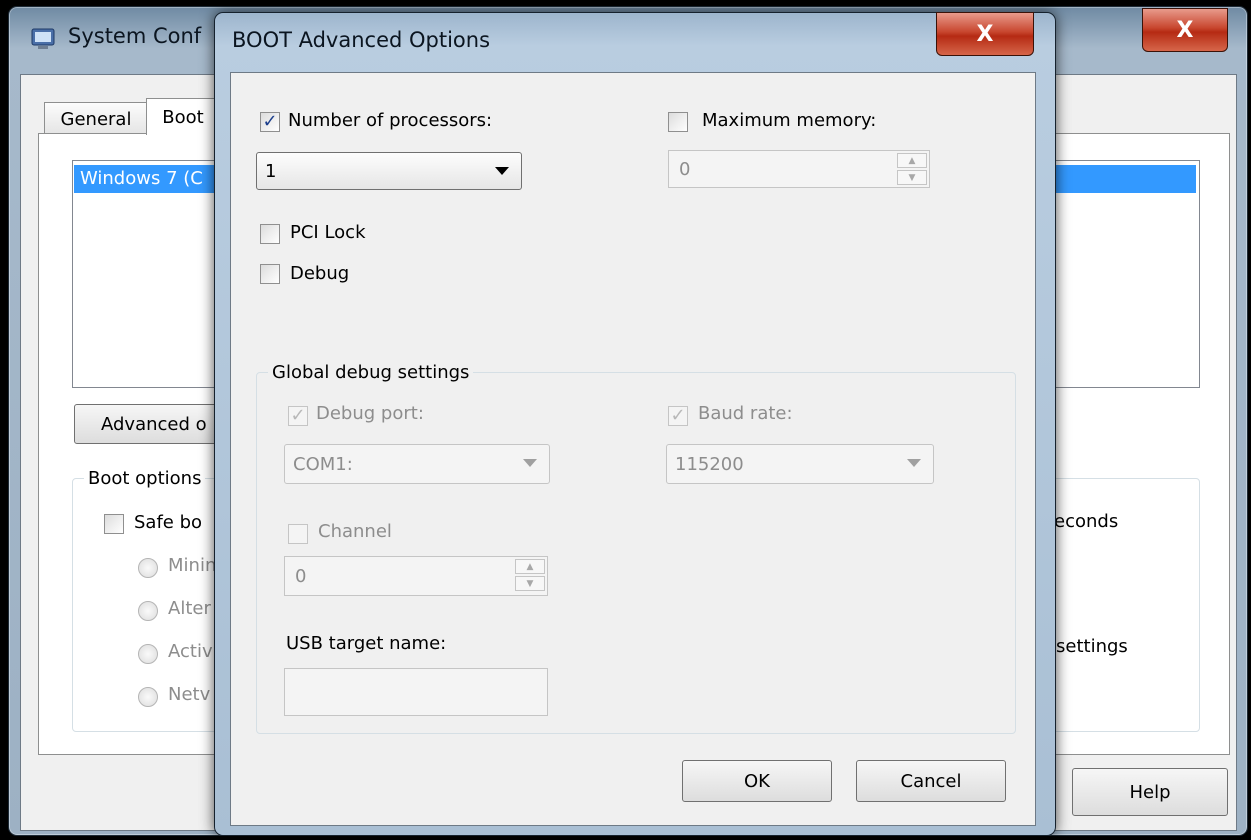  What do you see at coordinates (190, 651) in the screenshot?
I see `radio-active-directory-label: Activ` at bounding box center [190, 651].